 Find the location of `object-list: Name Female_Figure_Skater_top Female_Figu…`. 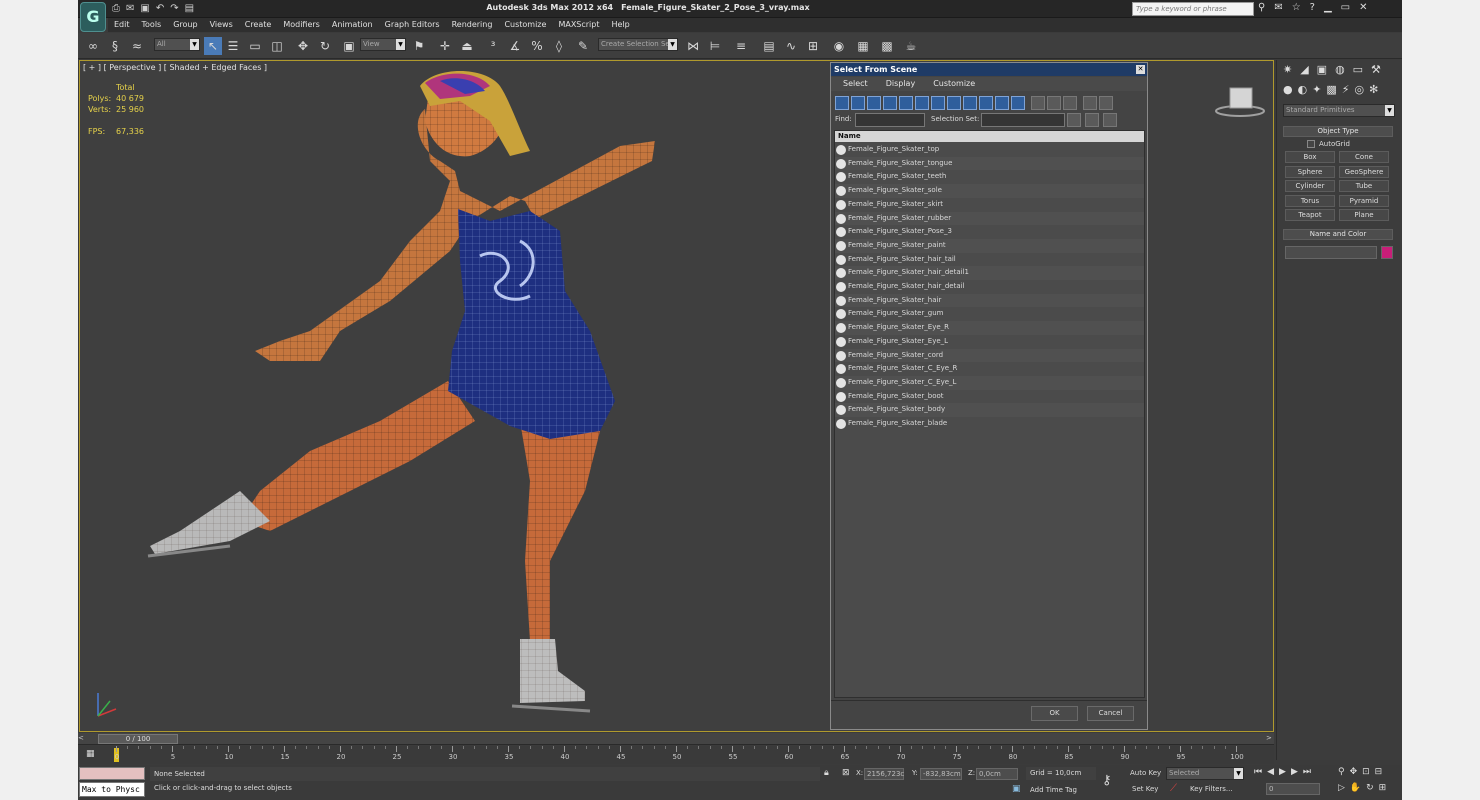

object-list: Name Female_Figure_Skater_top Female_Figu… is located at coordinates (989, 414).